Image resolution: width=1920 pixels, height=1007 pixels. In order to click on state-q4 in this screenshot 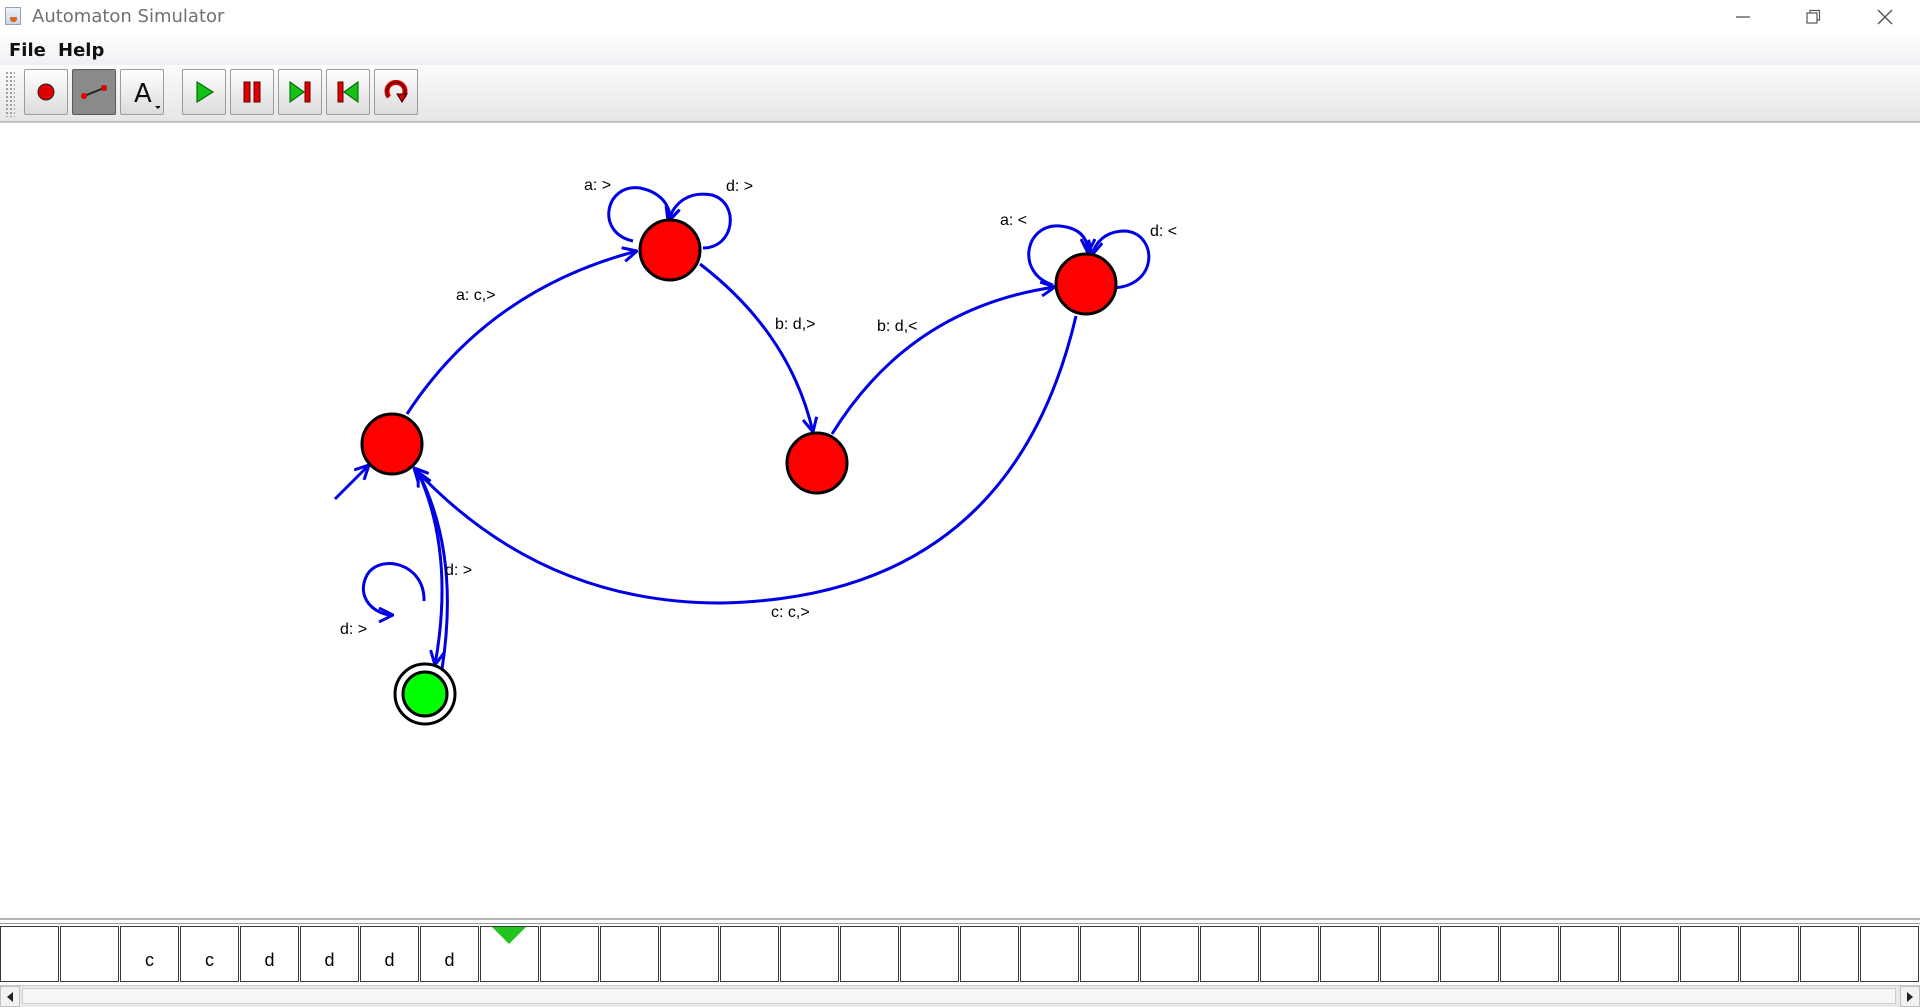, I will do `click(425, 694)`.